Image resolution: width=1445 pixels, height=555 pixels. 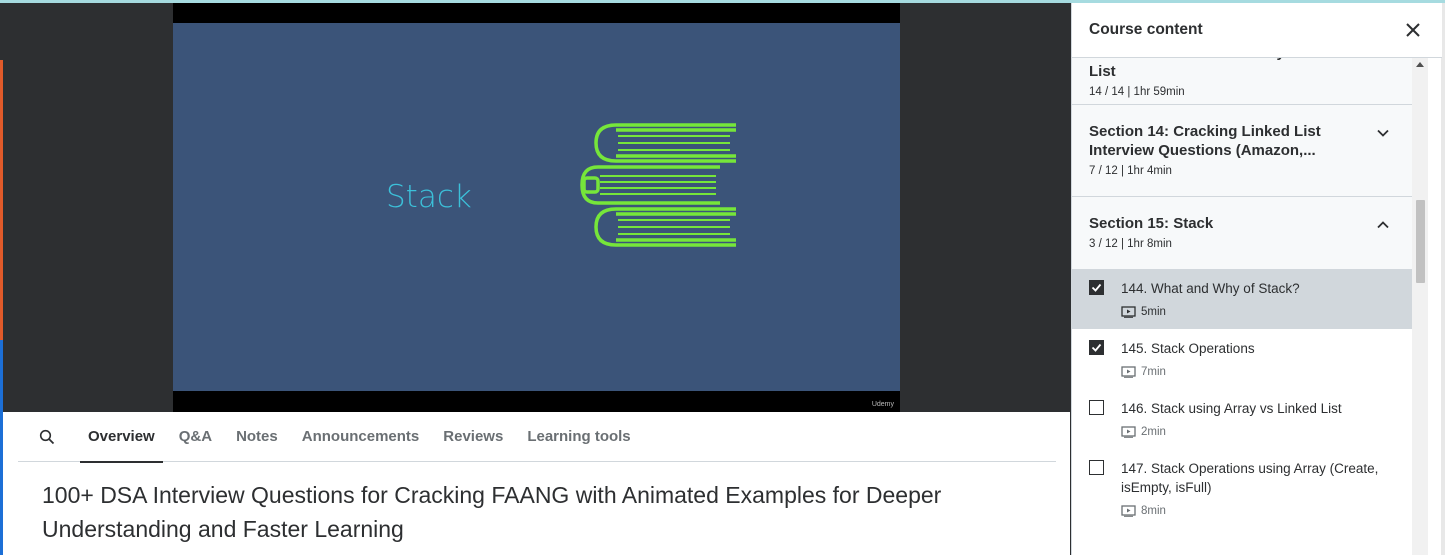 I want to click on lecture-duration: 8min, so click(x=1153, y=511).